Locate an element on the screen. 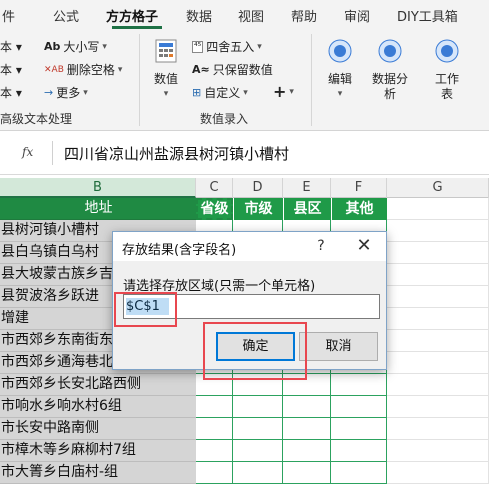 This screenshot has width=489, height=484. table-row: 市大箐乡白庙村-组 is located at coordinates (244, 473).